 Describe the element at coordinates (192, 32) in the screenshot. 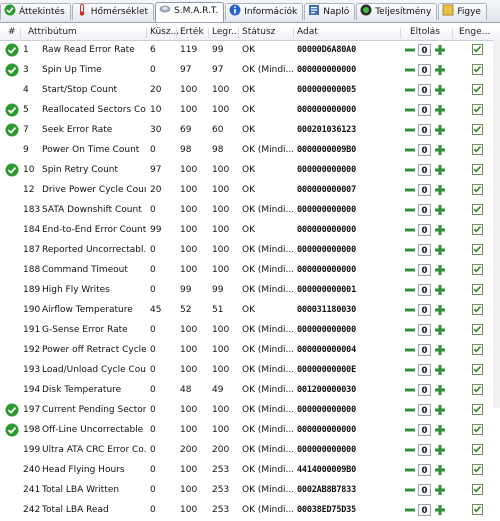

I see `col-header-value: Érték` at that location.